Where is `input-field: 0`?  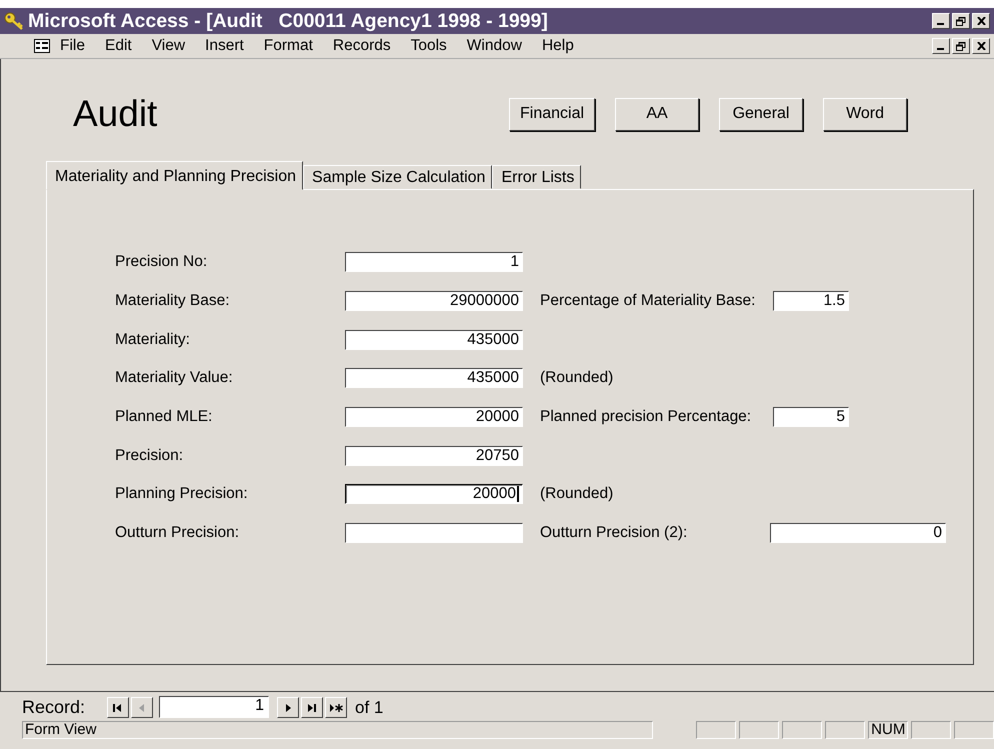 input-field: 0 is located at coordinates (858, 533).